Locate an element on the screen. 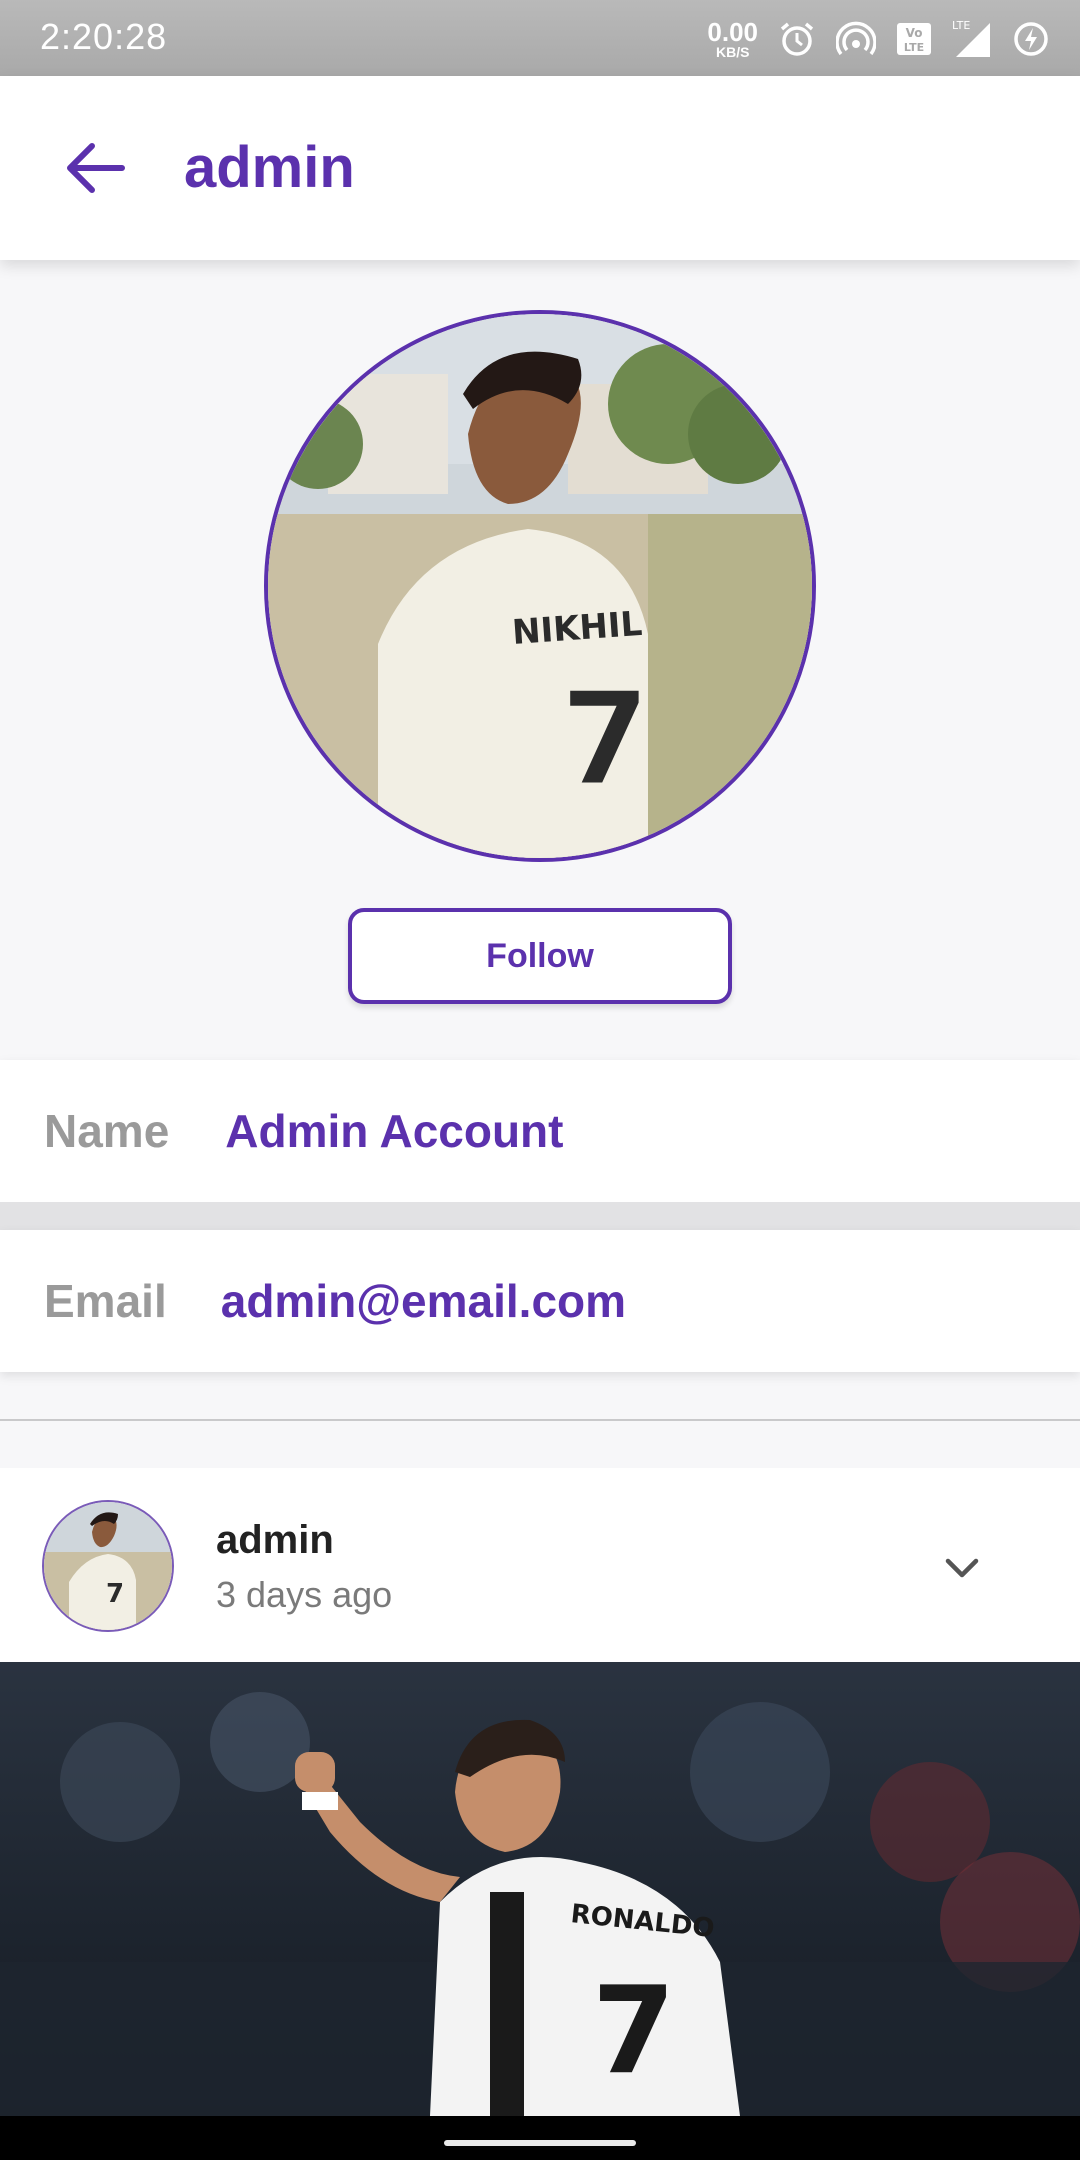  hotspot-icon is located at coordinates (856, 39).